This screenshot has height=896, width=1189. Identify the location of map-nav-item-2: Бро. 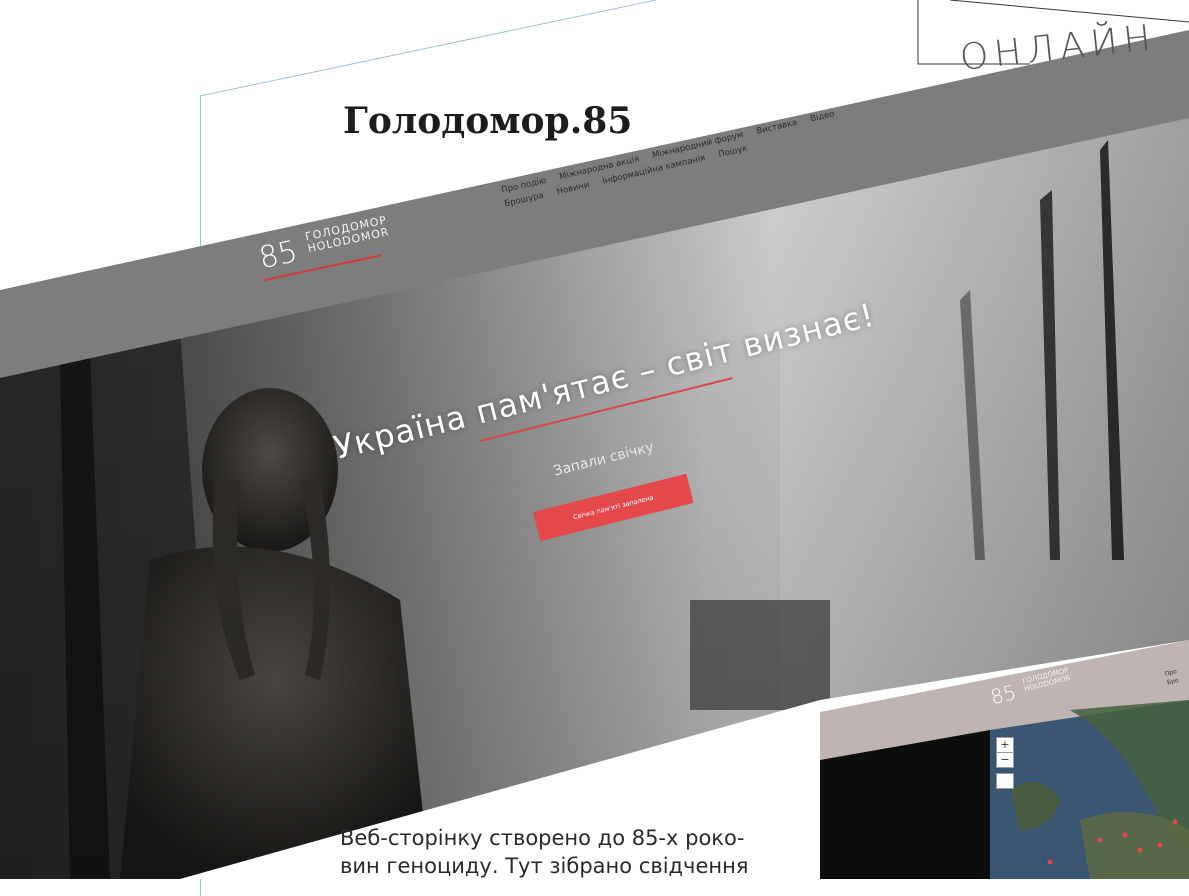
(1172, 682).